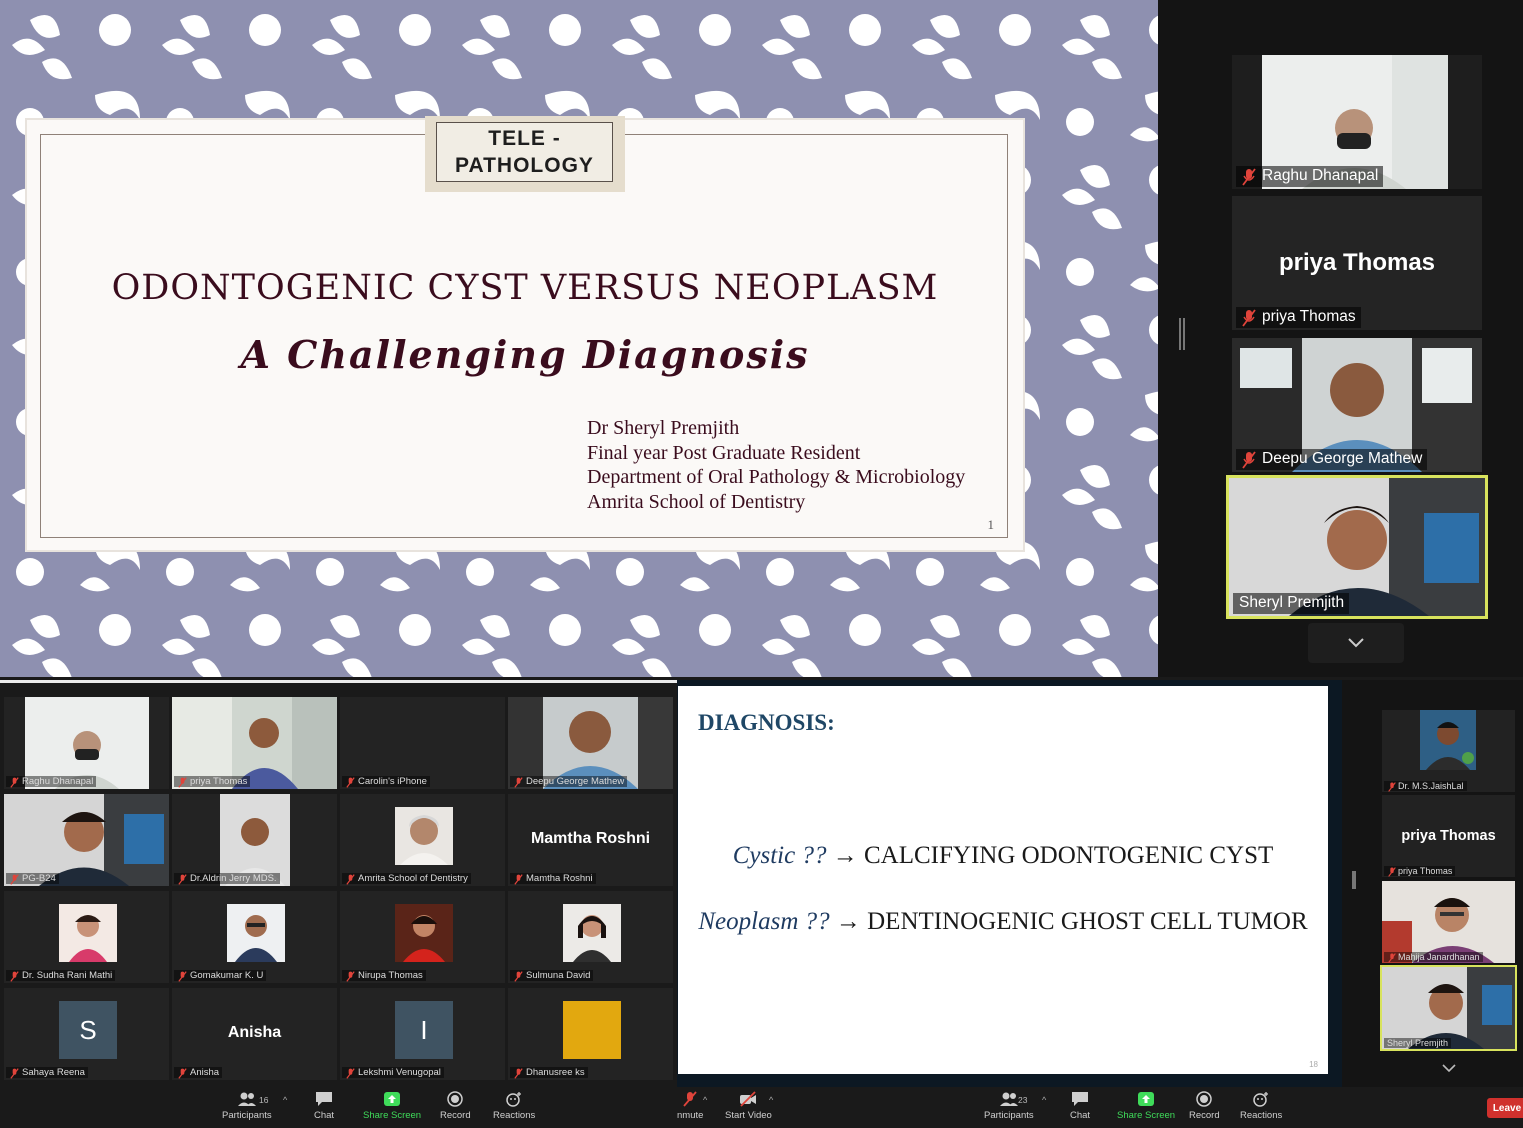  I want to click on video-tile-deepu: Deepu George Mathew, so click(1357, 405).